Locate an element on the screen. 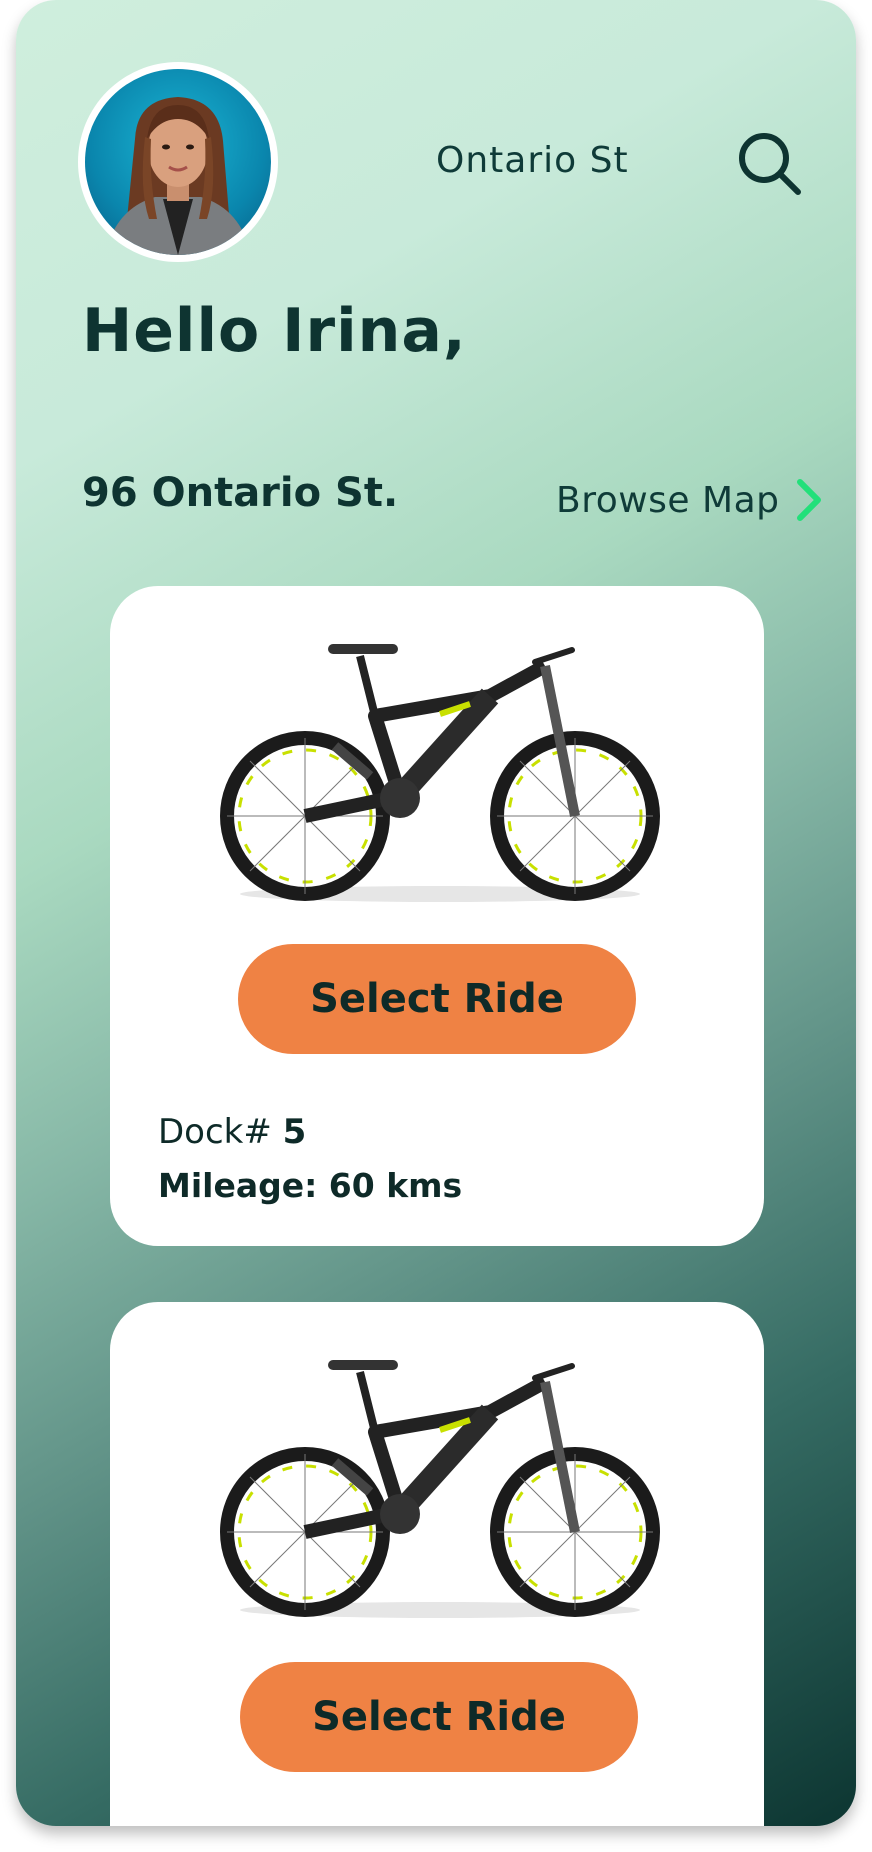 This screenshot has width=872, height=1852. avatar is located at coordinates (178, 162).